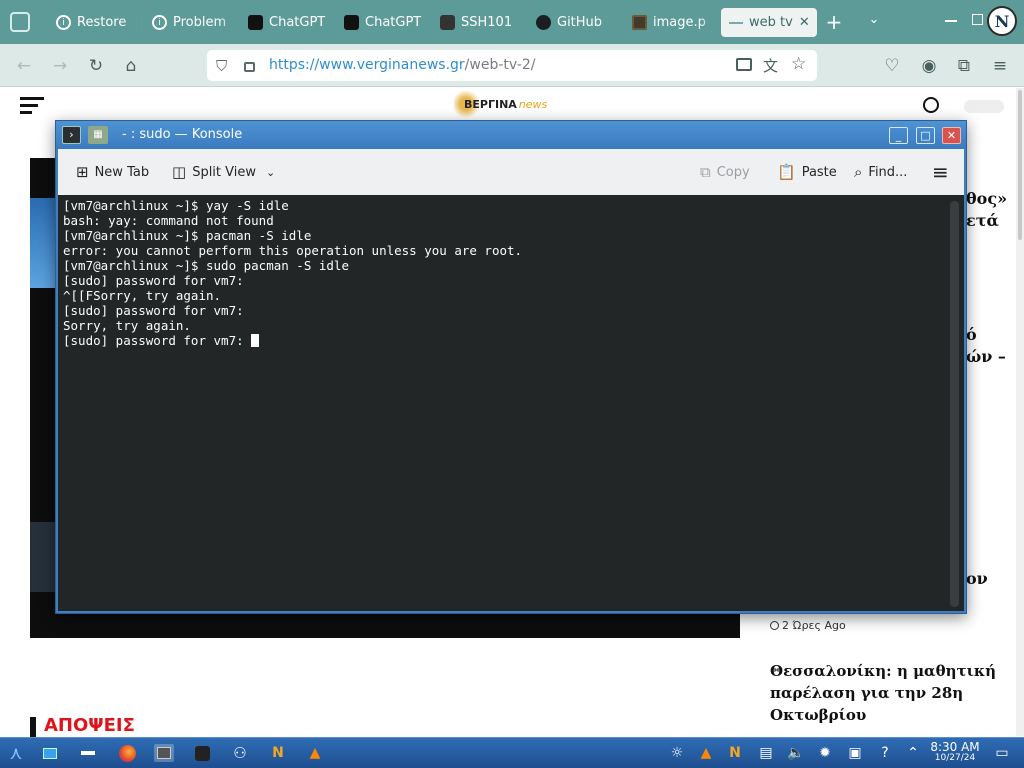 The width and height of the screenshot is (1024, 768). I want to click on app-launcher-icon: ⋏, so click(16, 753).